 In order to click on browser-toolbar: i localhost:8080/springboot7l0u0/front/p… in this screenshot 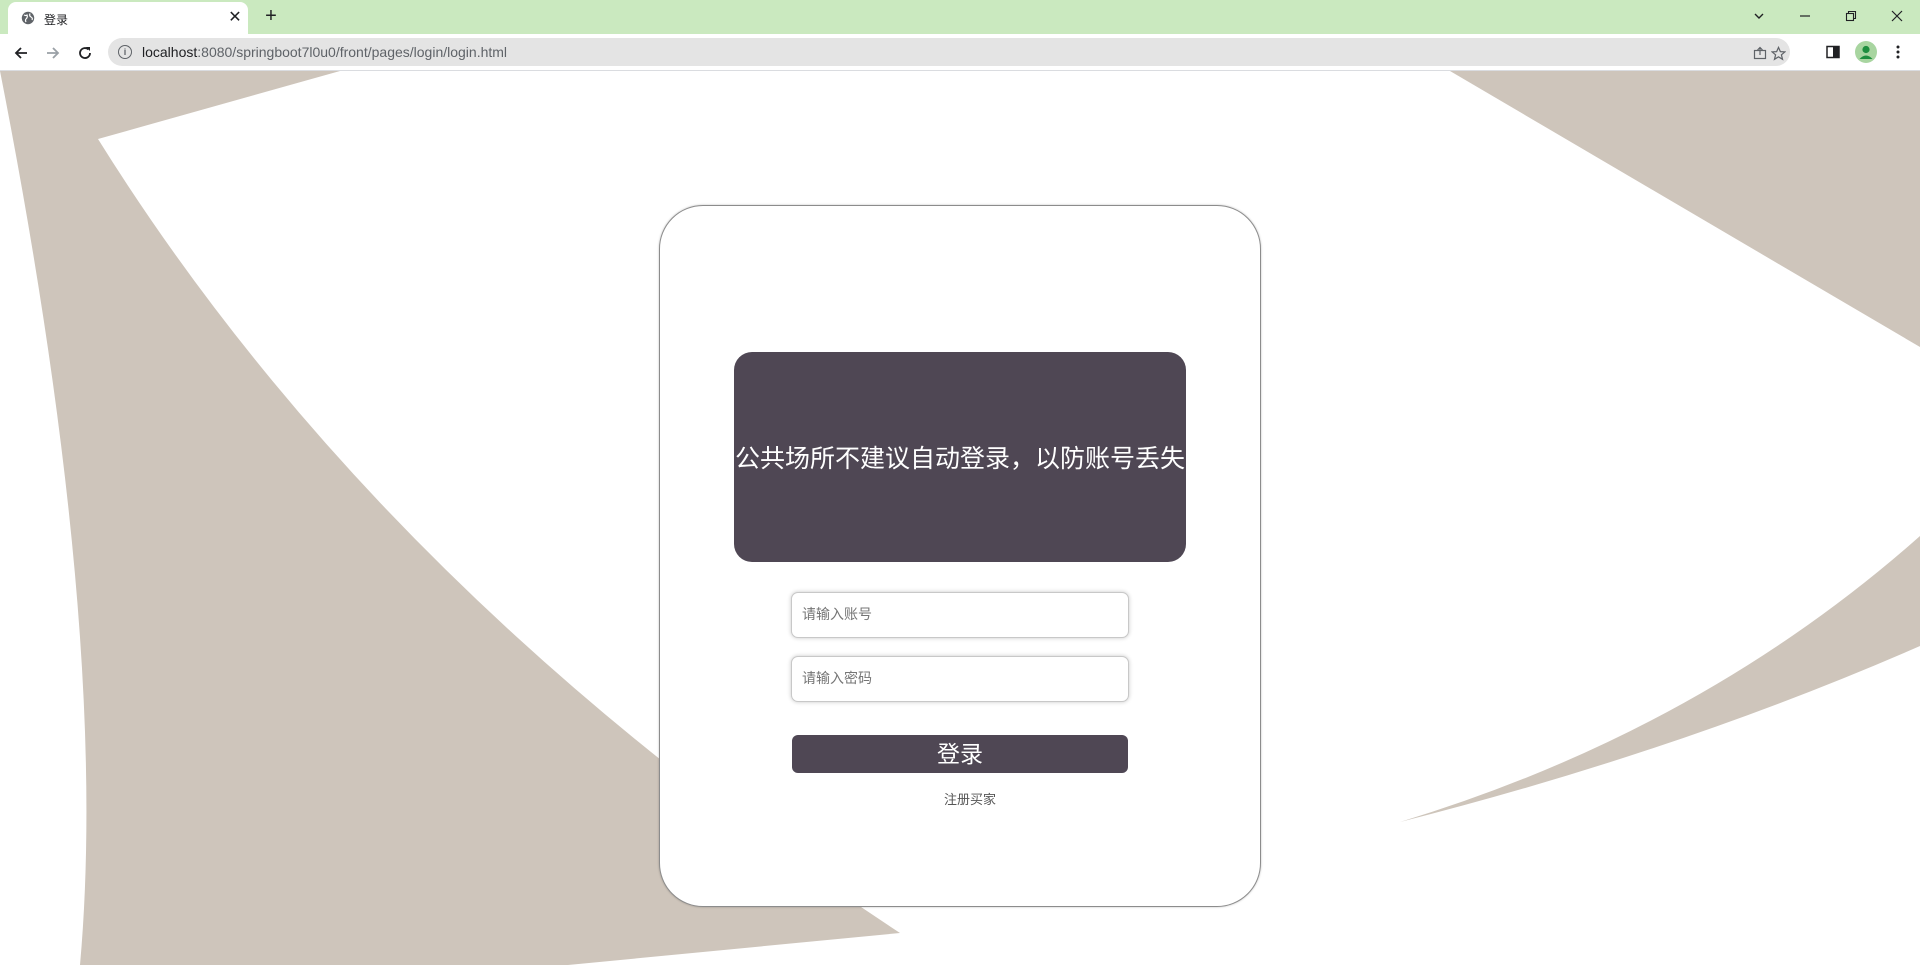, I will do `click(960, 52)`.